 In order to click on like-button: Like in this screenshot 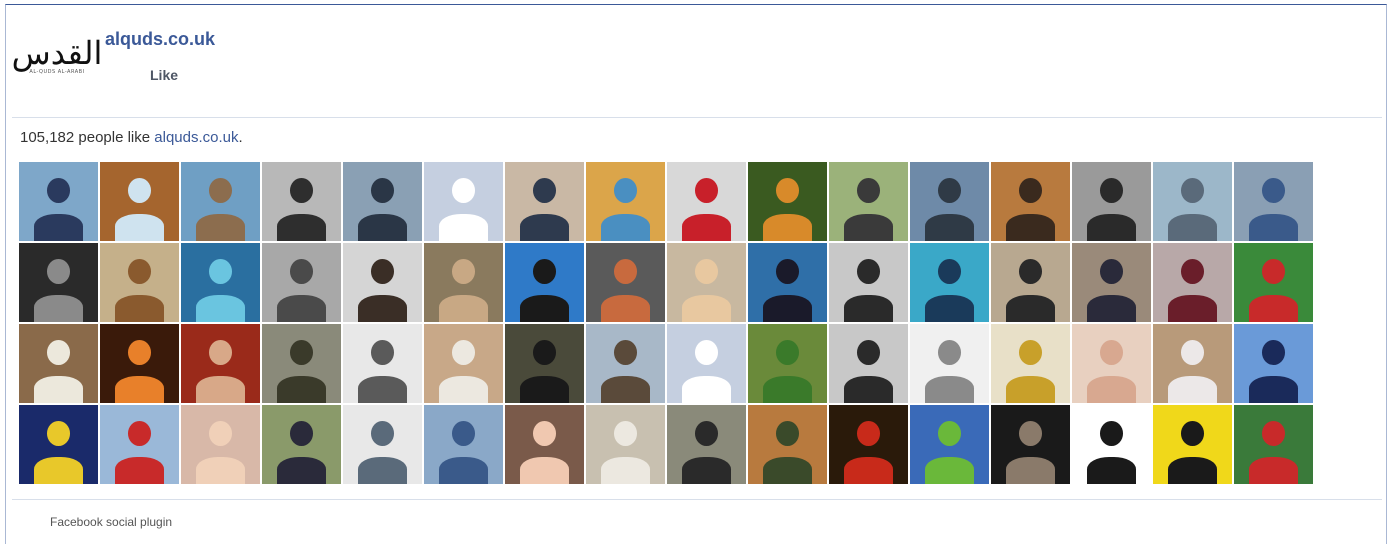, I will do `click(164, 75)`.